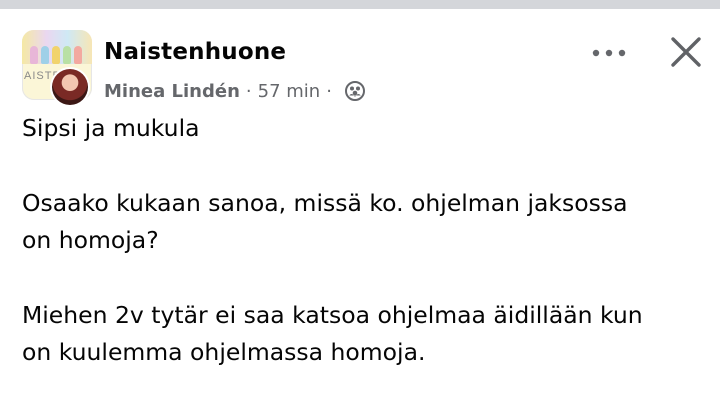 This screenshot has height=403, width=720. Describe the element at coordinates (172, 91) in the screenshot. I see `author-name: Minea Lindén` at that location.